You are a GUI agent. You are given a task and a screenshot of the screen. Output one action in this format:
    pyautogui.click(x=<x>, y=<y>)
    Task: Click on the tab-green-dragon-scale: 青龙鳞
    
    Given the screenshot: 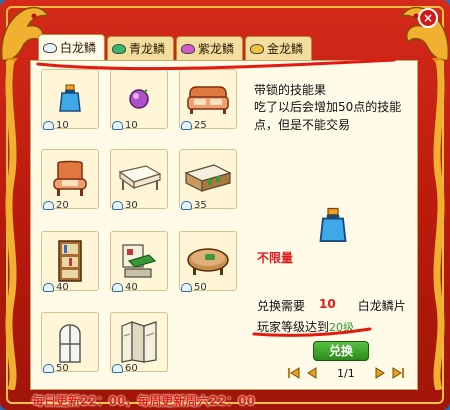 What is the action you would take?
    pyautogui.click(x=141, y=48)
    